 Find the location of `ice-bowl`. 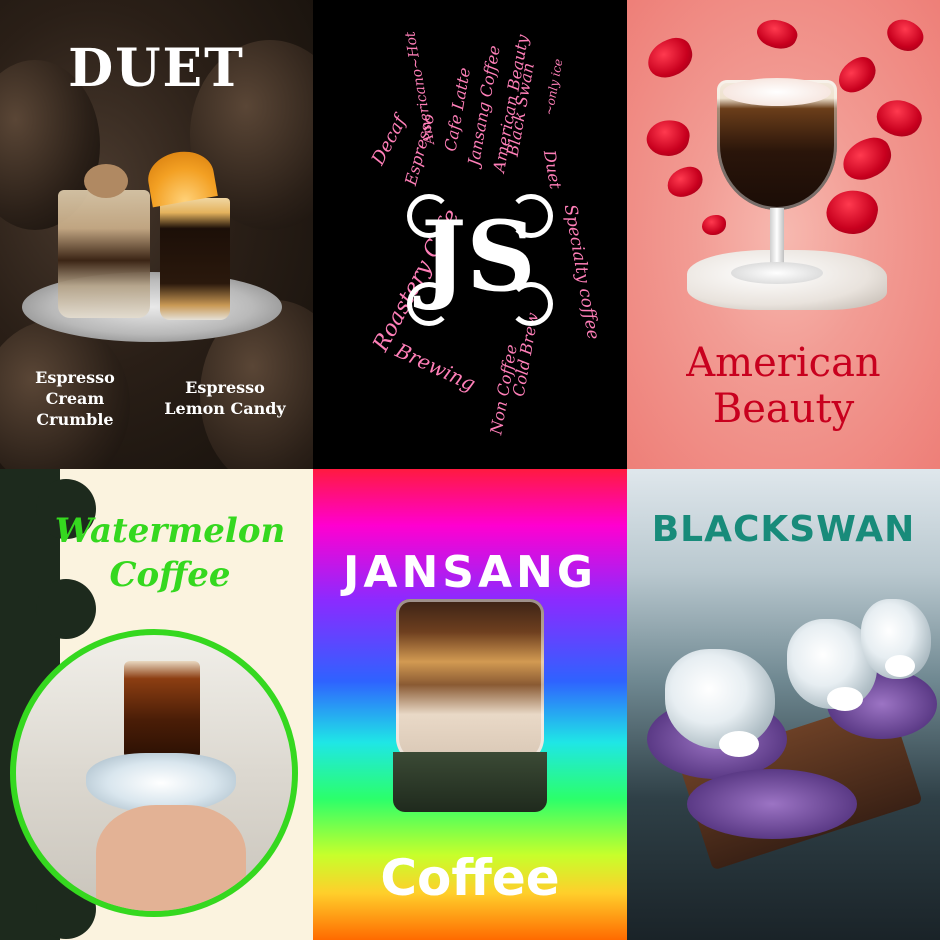

ice-bowl is located at coordinates (161, 783).